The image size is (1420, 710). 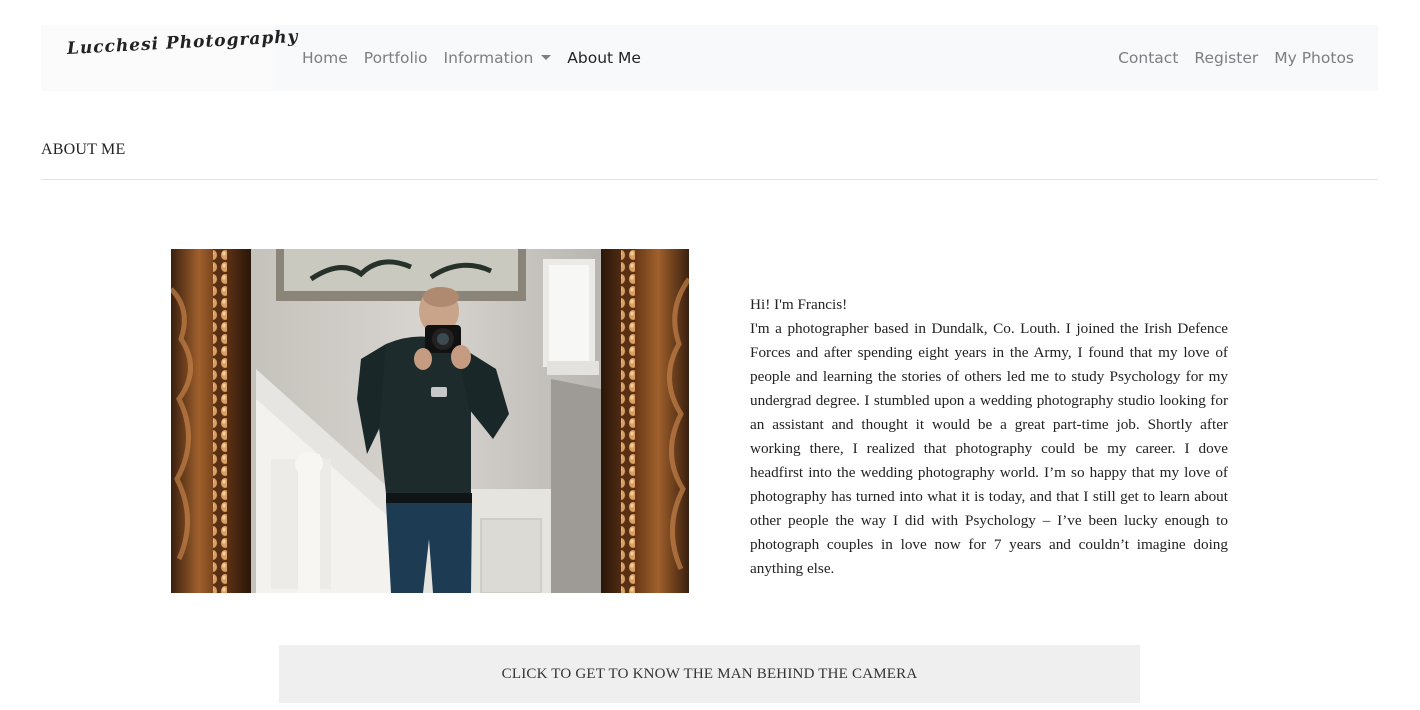 I want to click on nav-information-dropdown: Information, so click(x=498, y=58).